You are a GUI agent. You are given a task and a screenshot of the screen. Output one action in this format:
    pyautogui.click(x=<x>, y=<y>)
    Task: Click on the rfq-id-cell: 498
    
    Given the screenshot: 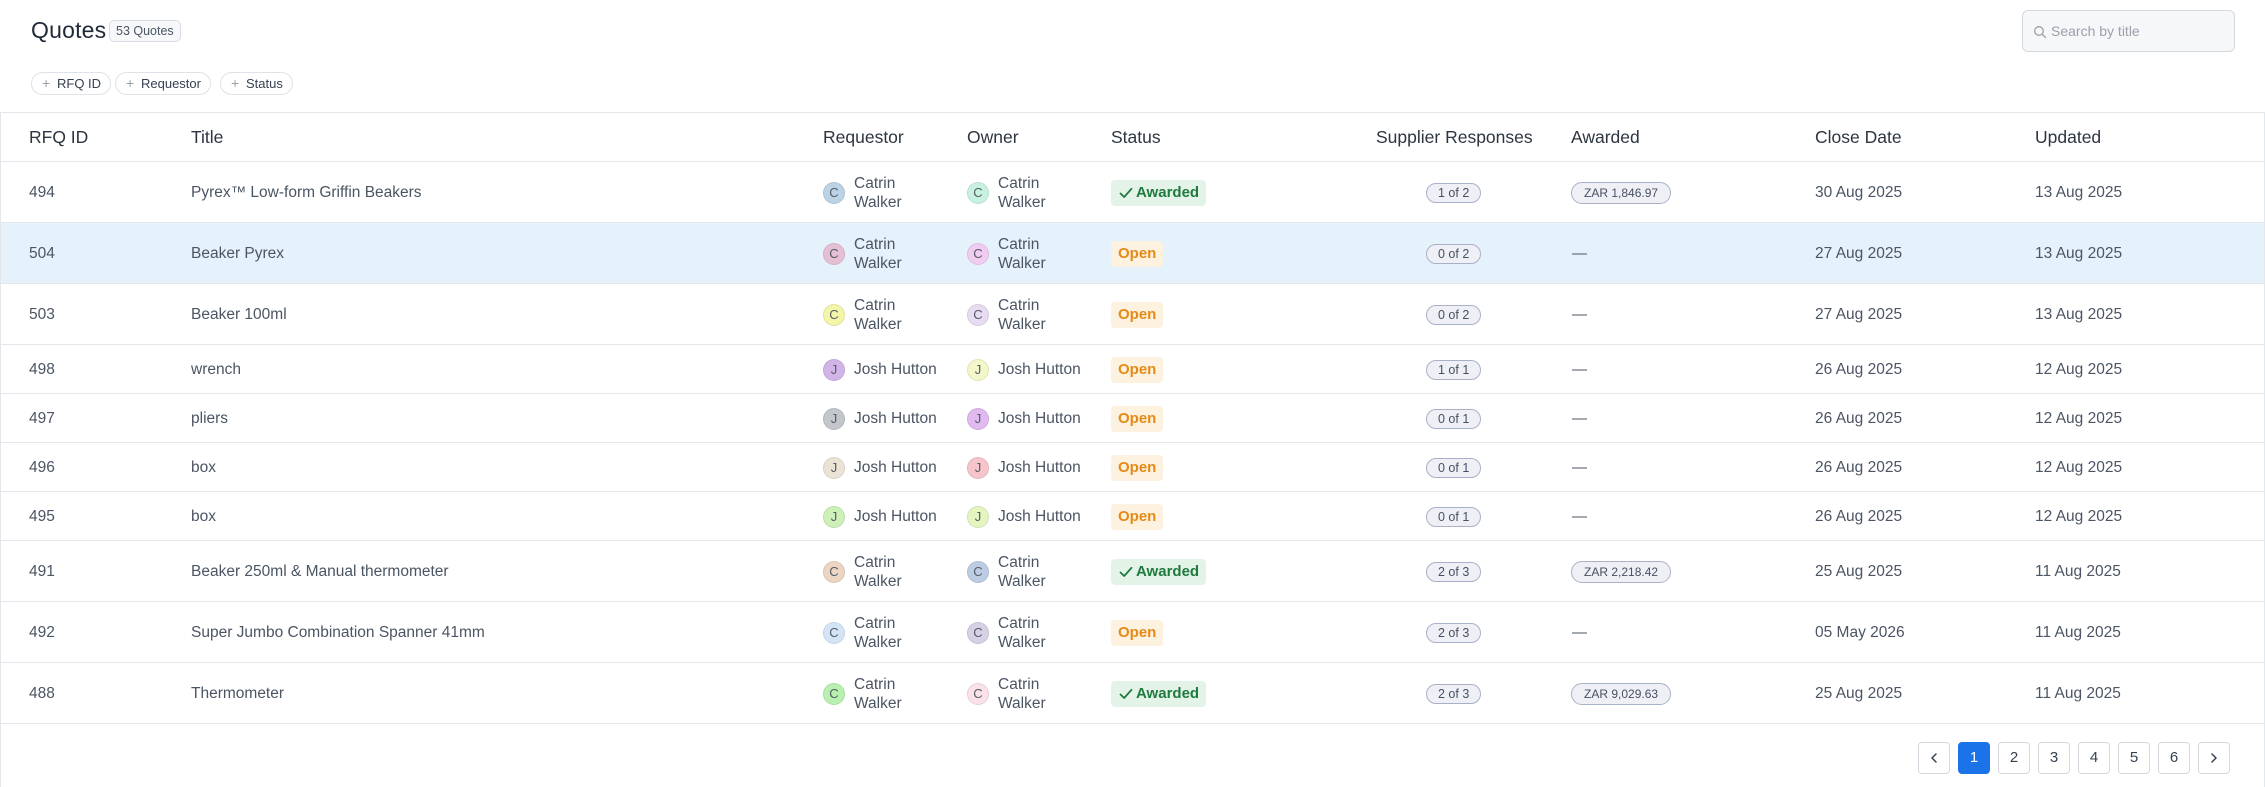 What is the action you would take?
    pyautogui.click(x=42, y=369)
    